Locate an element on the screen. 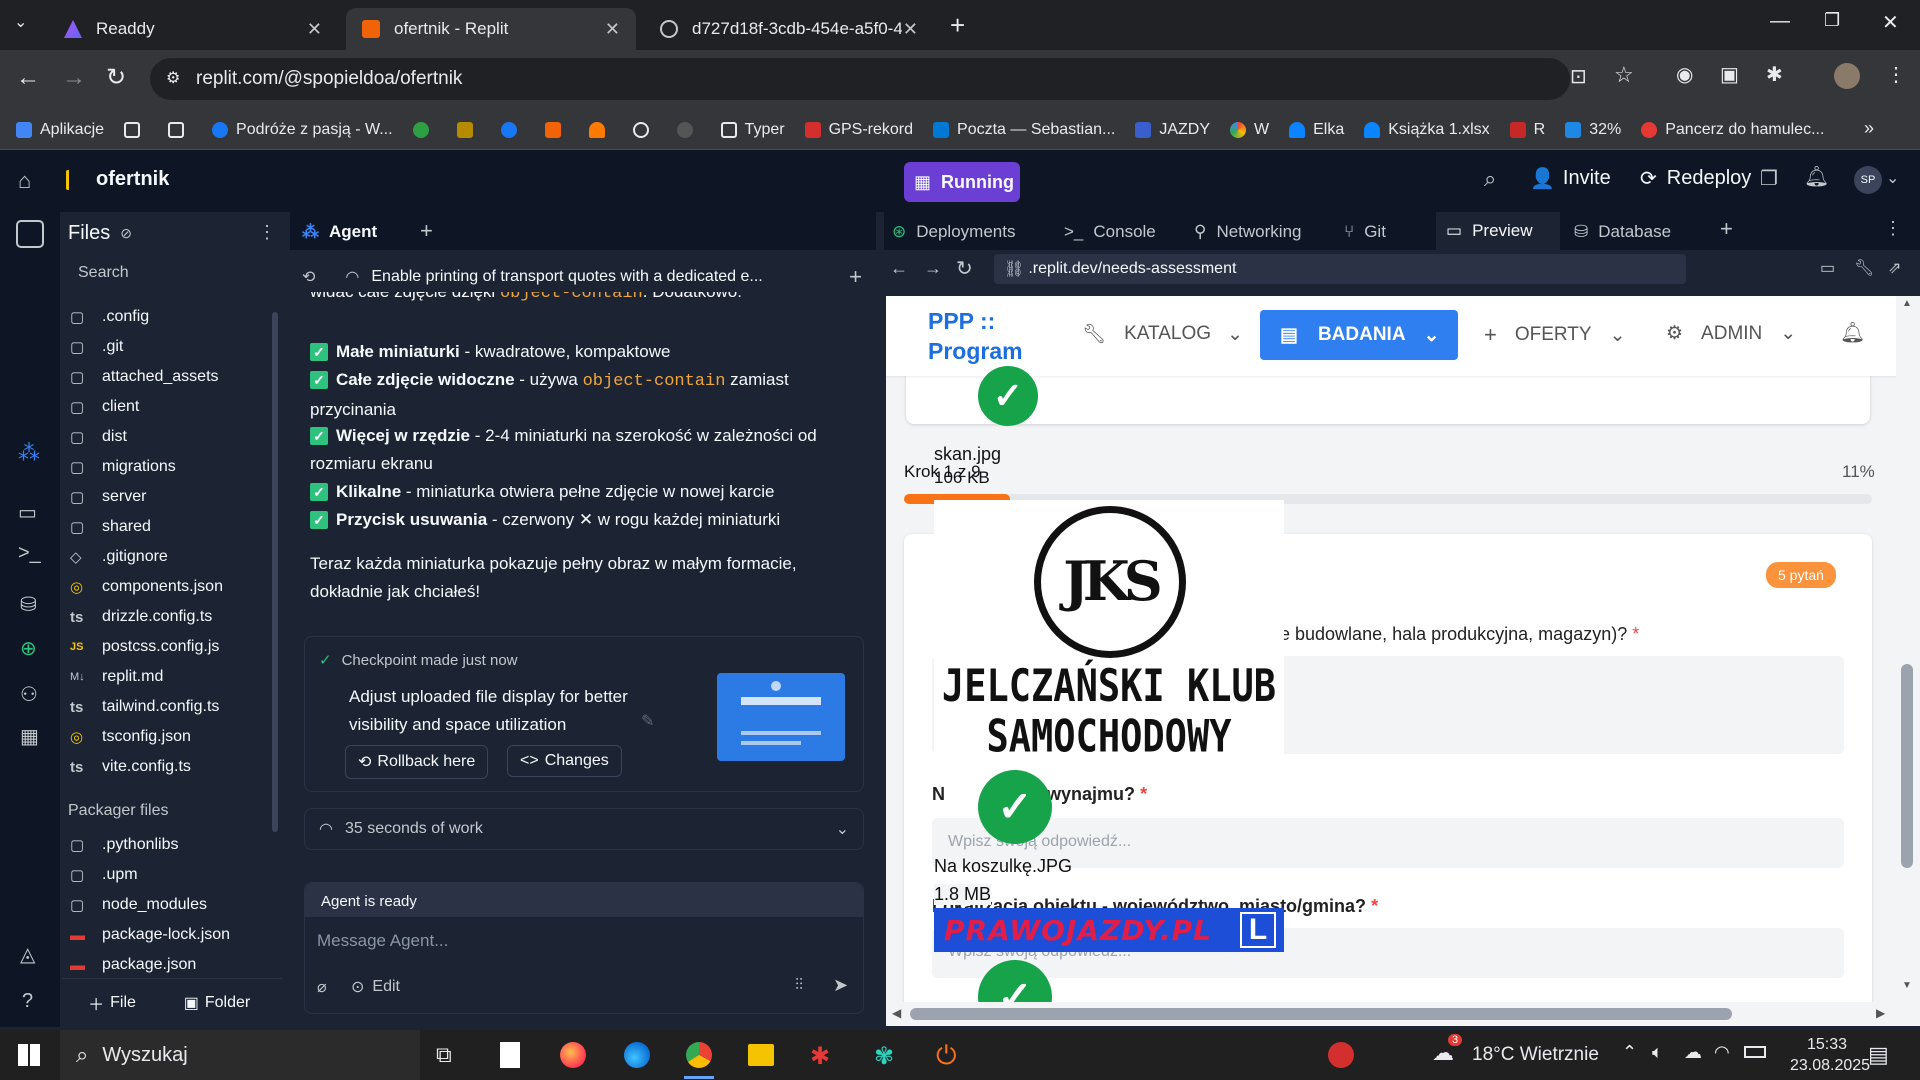  files-menu-icon: ⋮ is located at coordinates (267, 232).